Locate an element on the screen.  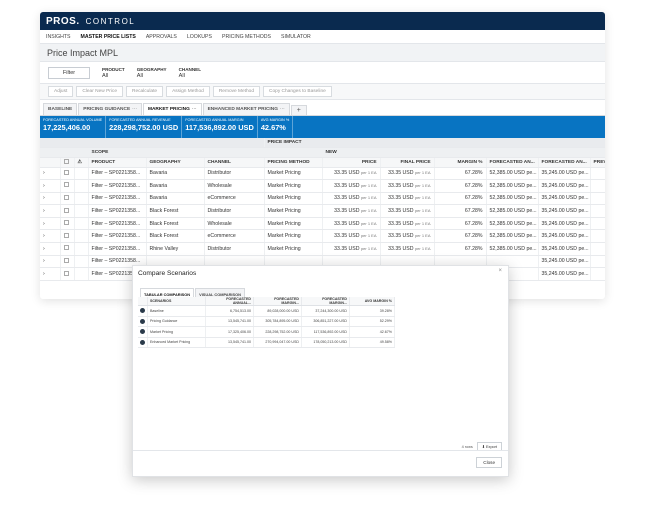
nav-item-lookups: LOOKUPS is located at coordinates (199, 37).